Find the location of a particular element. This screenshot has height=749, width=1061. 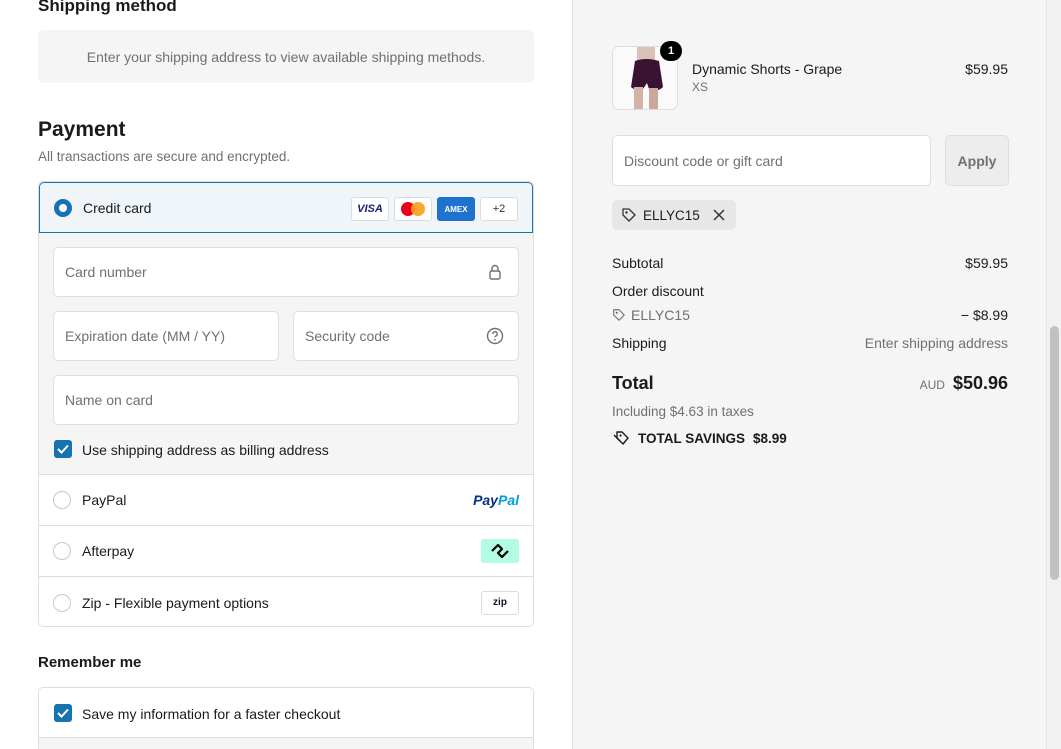

zip-logo-icon: zip is located at coordinates (500, 602).